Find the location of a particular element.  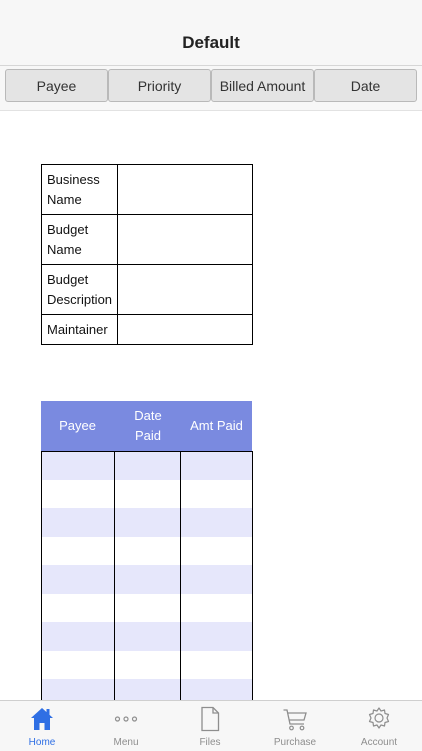

navigation-bar: Default is located at coordinates (211, 33).